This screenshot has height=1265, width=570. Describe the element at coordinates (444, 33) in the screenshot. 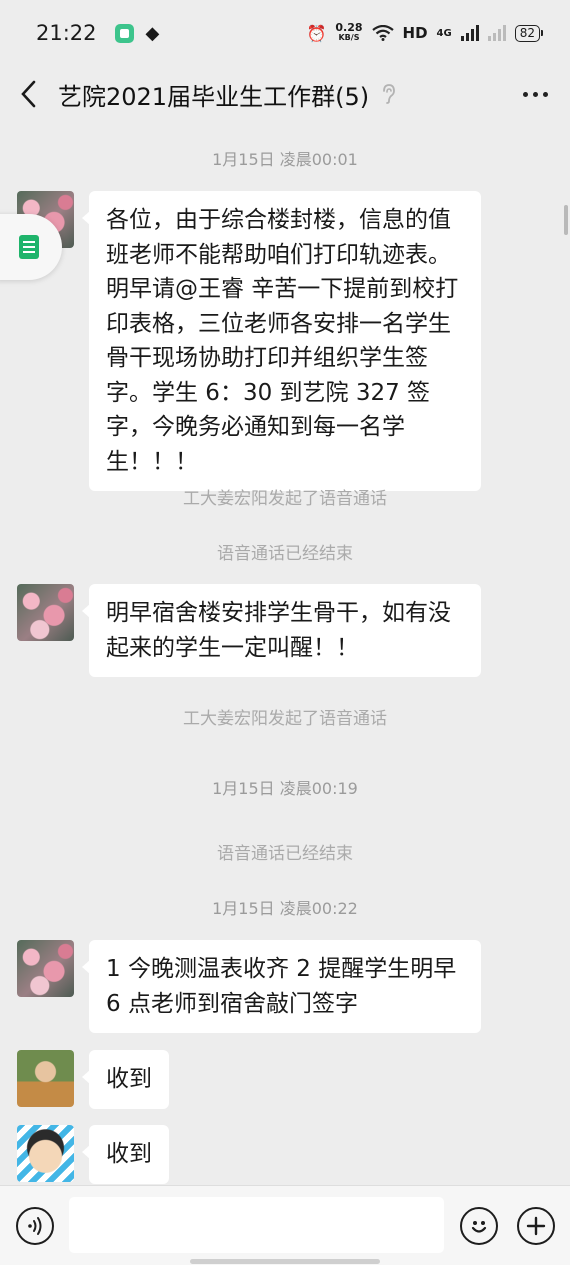

I see `network-label: 4G` at that location.